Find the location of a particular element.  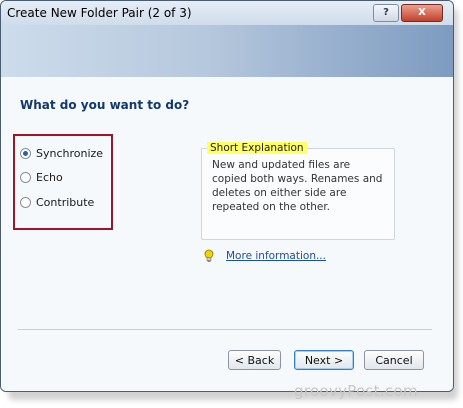

option-label: Contribute is located at coordinates (65, 202).